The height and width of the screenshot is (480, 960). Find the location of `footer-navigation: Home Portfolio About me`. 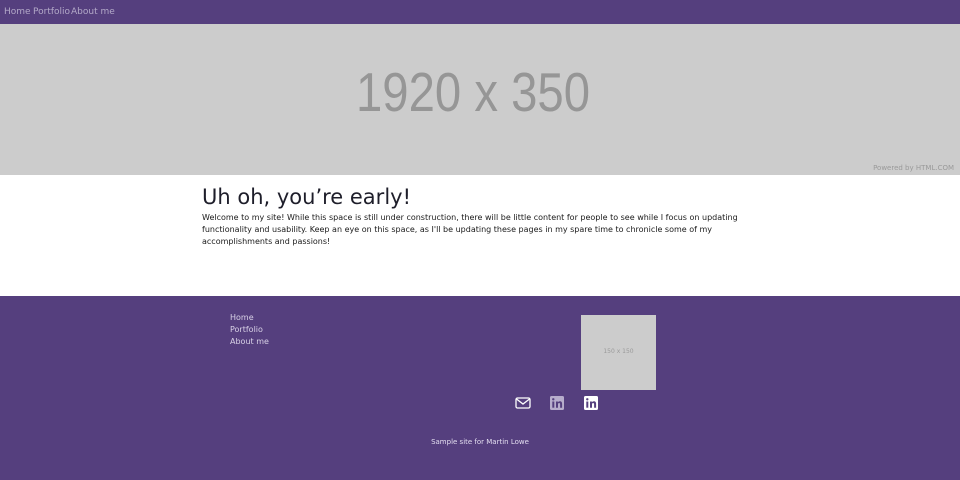

footer-navigation: Home Portfolio About me is located at coordinates (249, 330).